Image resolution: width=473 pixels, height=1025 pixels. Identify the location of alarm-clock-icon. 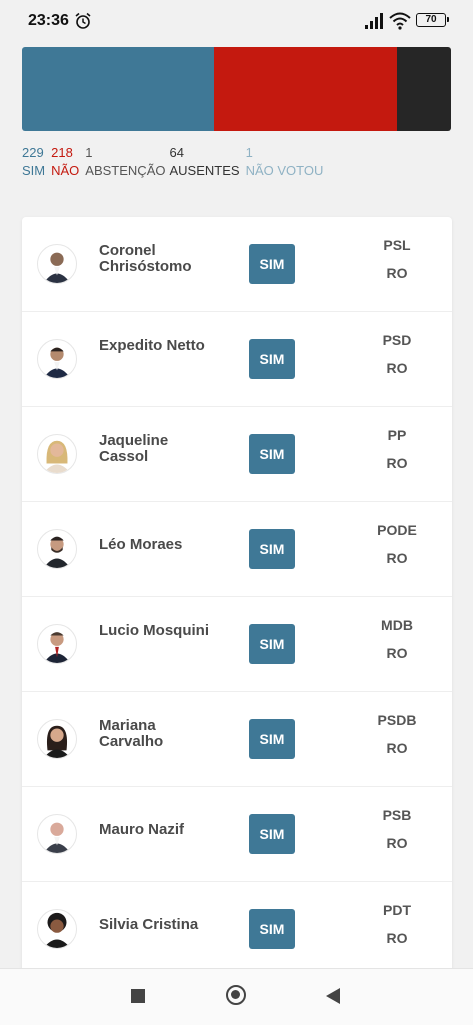
(83, 20).